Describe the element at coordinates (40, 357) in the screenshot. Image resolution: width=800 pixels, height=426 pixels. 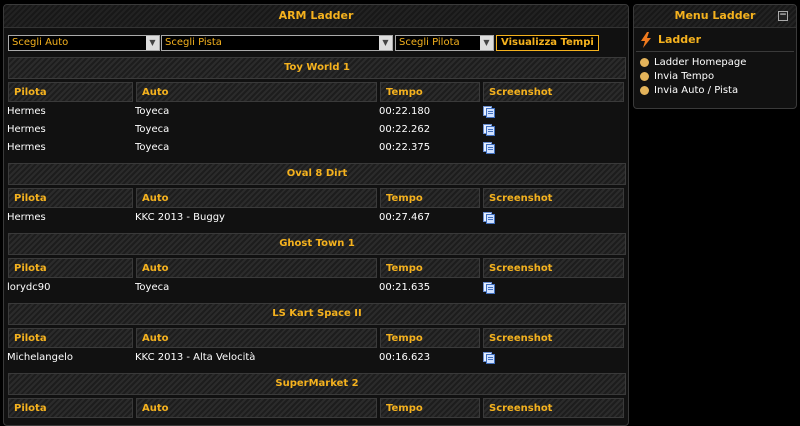
I see `cell-pilota: Michelangelo` at that location.